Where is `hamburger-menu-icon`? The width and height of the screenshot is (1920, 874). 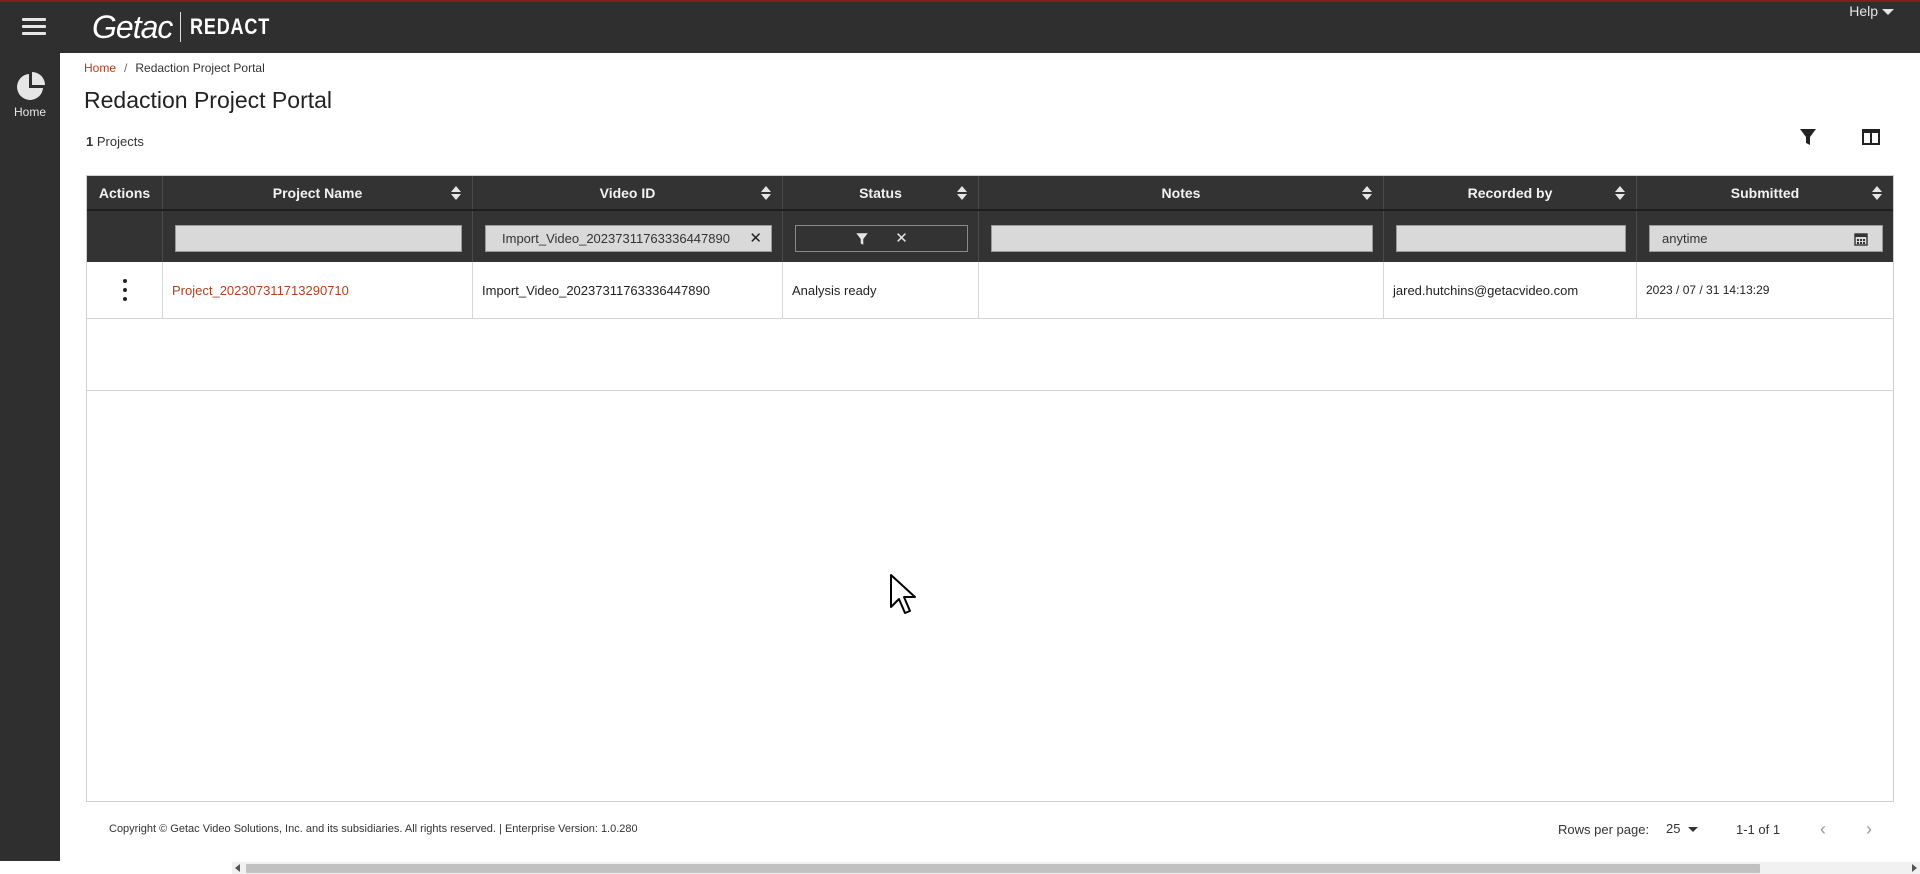
hamburger-menu-icon is located at coordinates (34, 28).